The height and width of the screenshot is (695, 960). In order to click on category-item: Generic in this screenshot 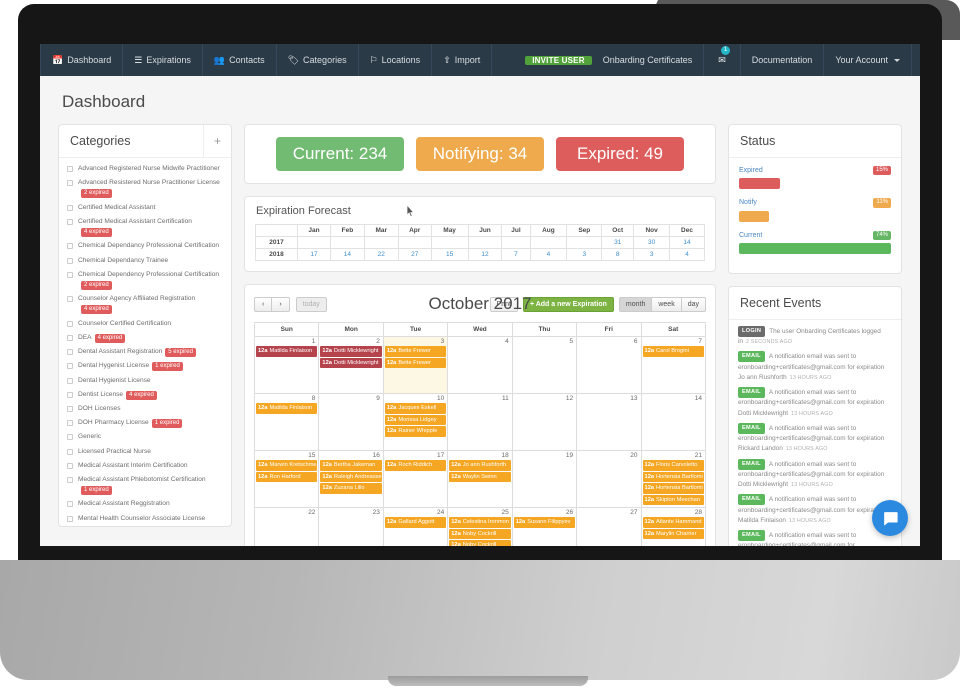, I will do `click(145, 437)`.